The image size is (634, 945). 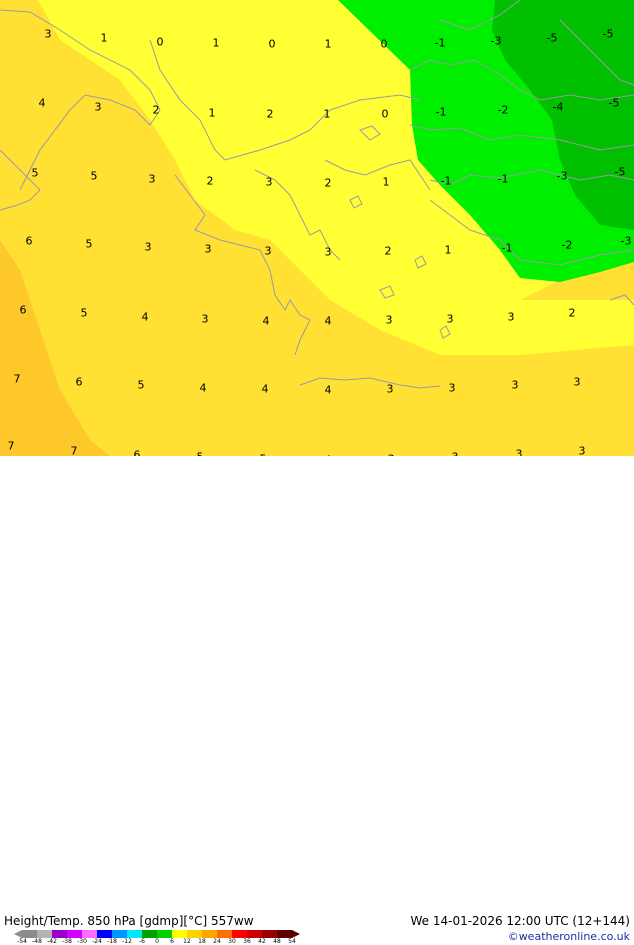 What do you see at coordinates (262, 941) in the screenshot?
I see `color-scale-tick: 42` at bounding box center [262, 941].